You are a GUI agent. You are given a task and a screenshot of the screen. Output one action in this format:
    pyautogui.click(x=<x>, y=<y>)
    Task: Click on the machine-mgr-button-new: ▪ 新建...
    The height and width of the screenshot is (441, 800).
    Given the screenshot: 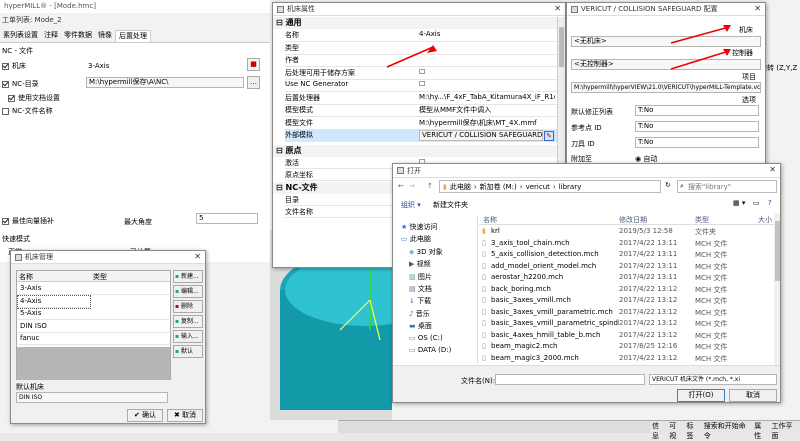 What is the action you would take?
    pyautogui.click(x=188, y=276)
    